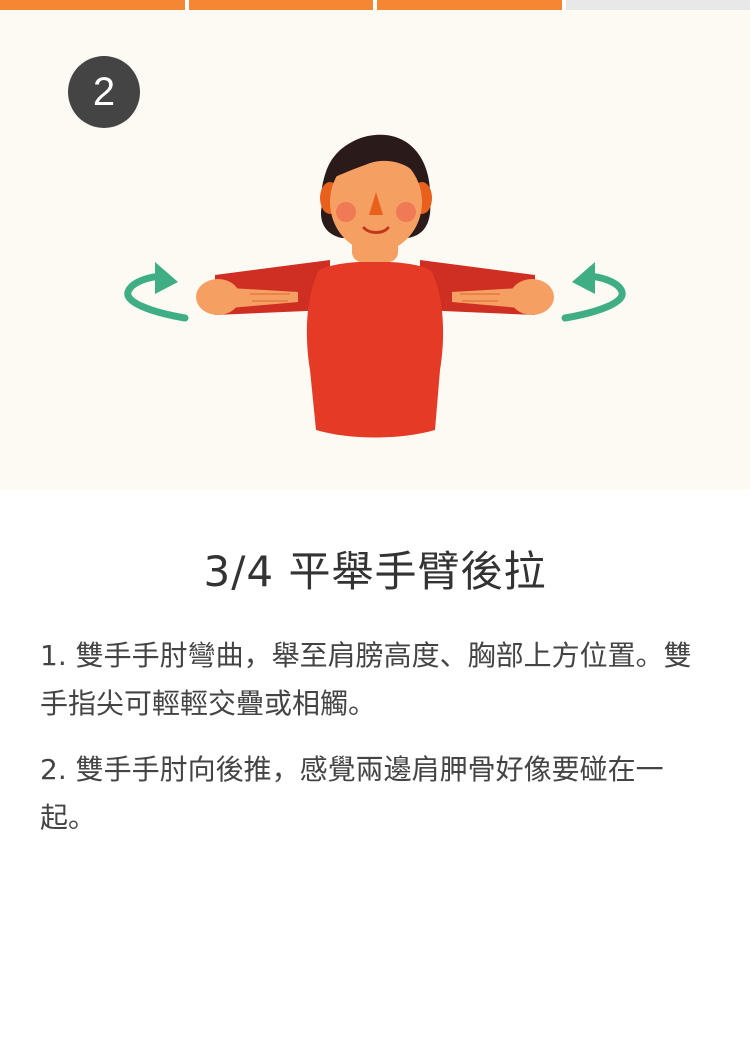 The image size is (750, 1060). Describe the element at coordinates (366, 679) in the screenshot. I see `instruction-step-1: 1. 雙手手肘彎曲，舉至肩膀高度、胸部上方位置。雙手指尖可輕輕交疊或相觸。` at that location.